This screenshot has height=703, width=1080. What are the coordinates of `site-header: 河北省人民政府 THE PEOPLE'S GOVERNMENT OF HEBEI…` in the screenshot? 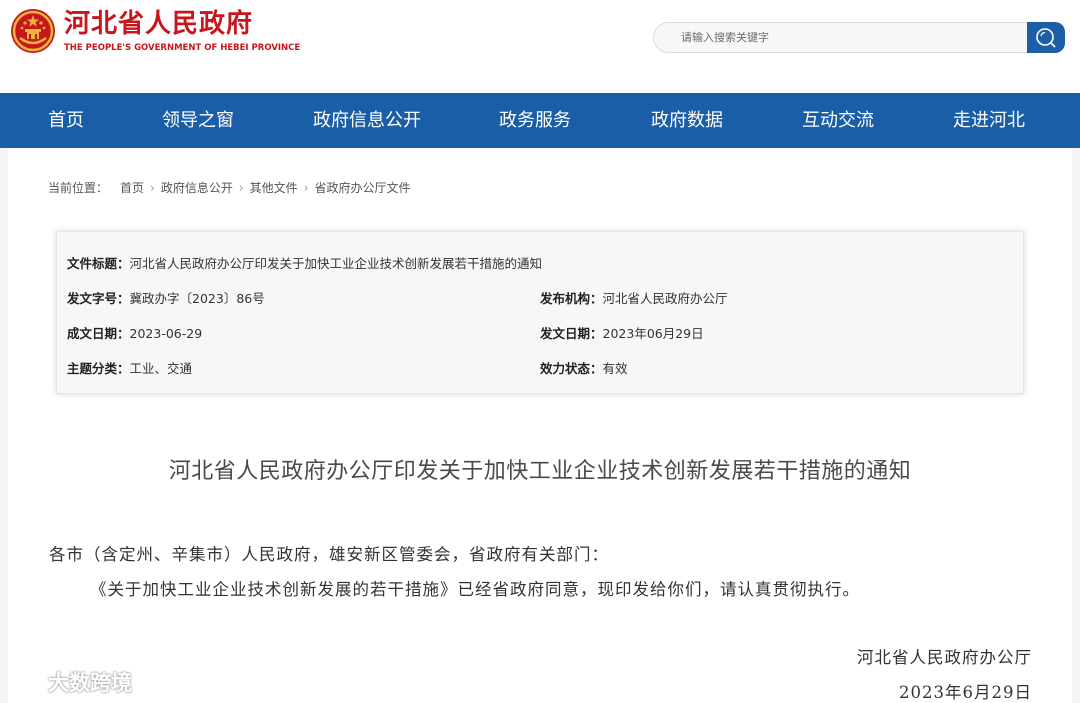 It's located at (540, 46).